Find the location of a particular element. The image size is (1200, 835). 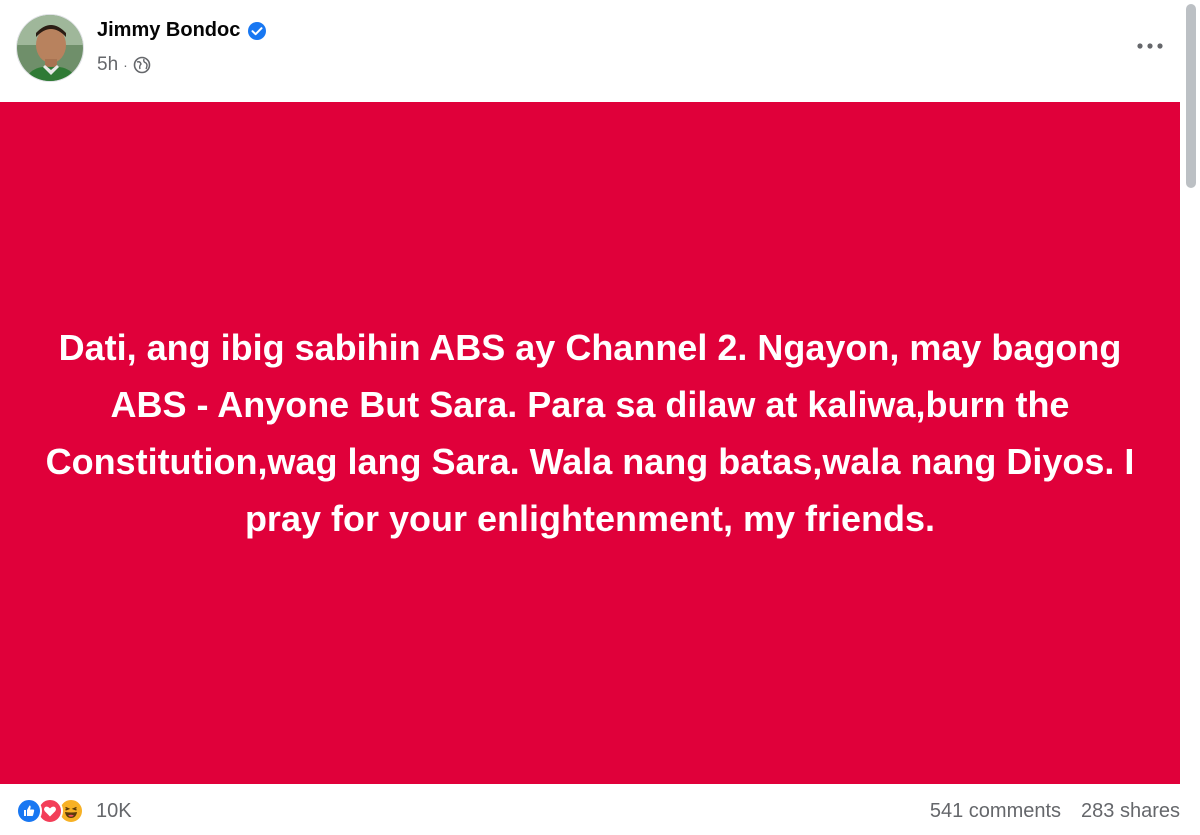

scrollbar is located at coordinates (1191, 417).